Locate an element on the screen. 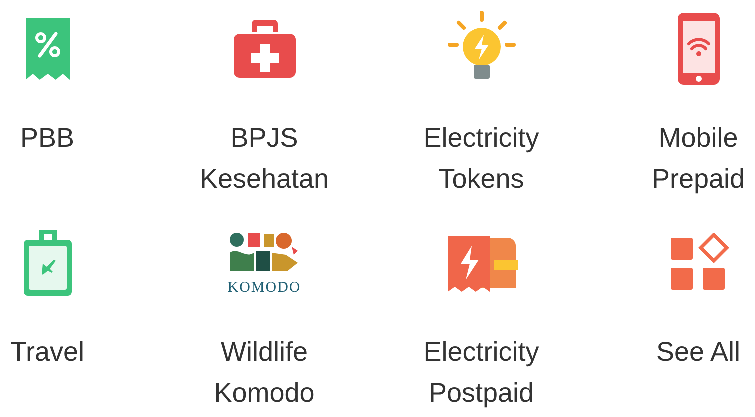  menu-item-label: Electricity Postpaid is located at coordinates (481, 373).